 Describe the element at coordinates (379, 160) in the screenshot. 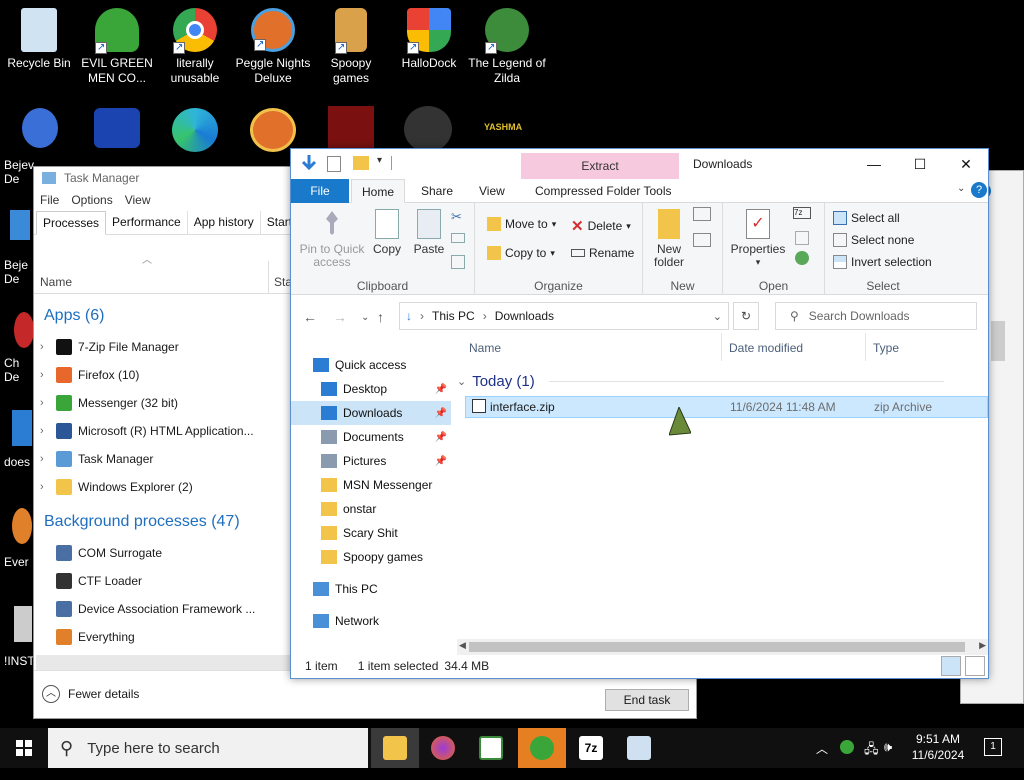

I see `qat-customize-icon: ▾` at that location.